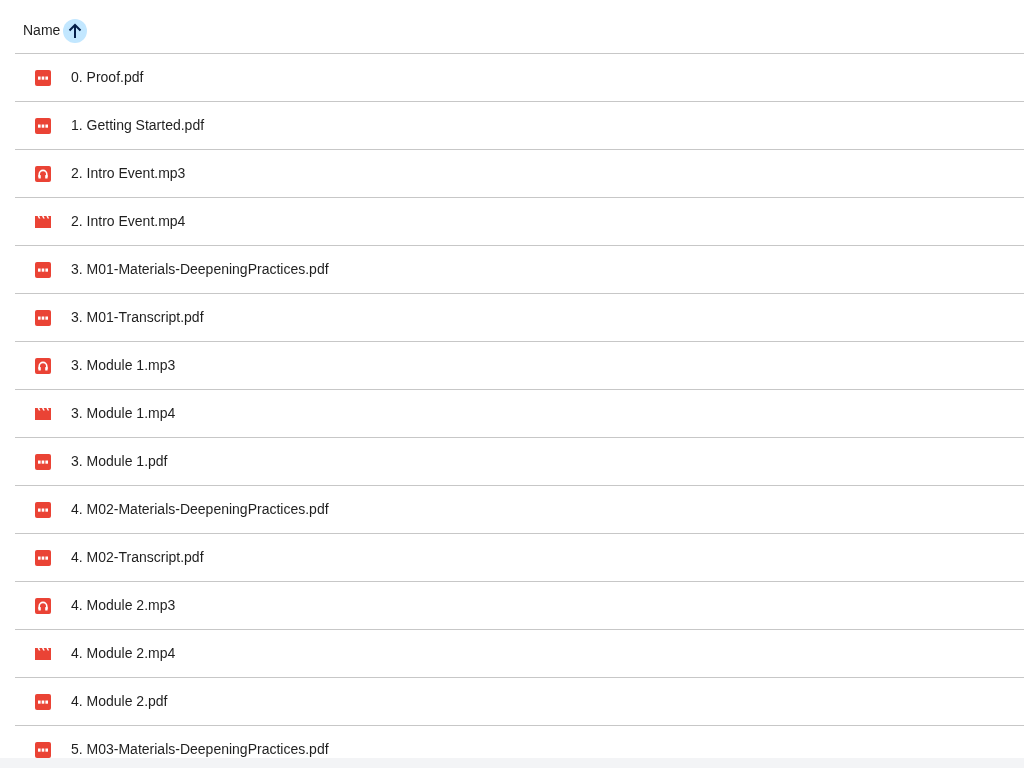 The width and height of the screenshot is (1024, 768). I want to click on sort-button, so click(75, 30).